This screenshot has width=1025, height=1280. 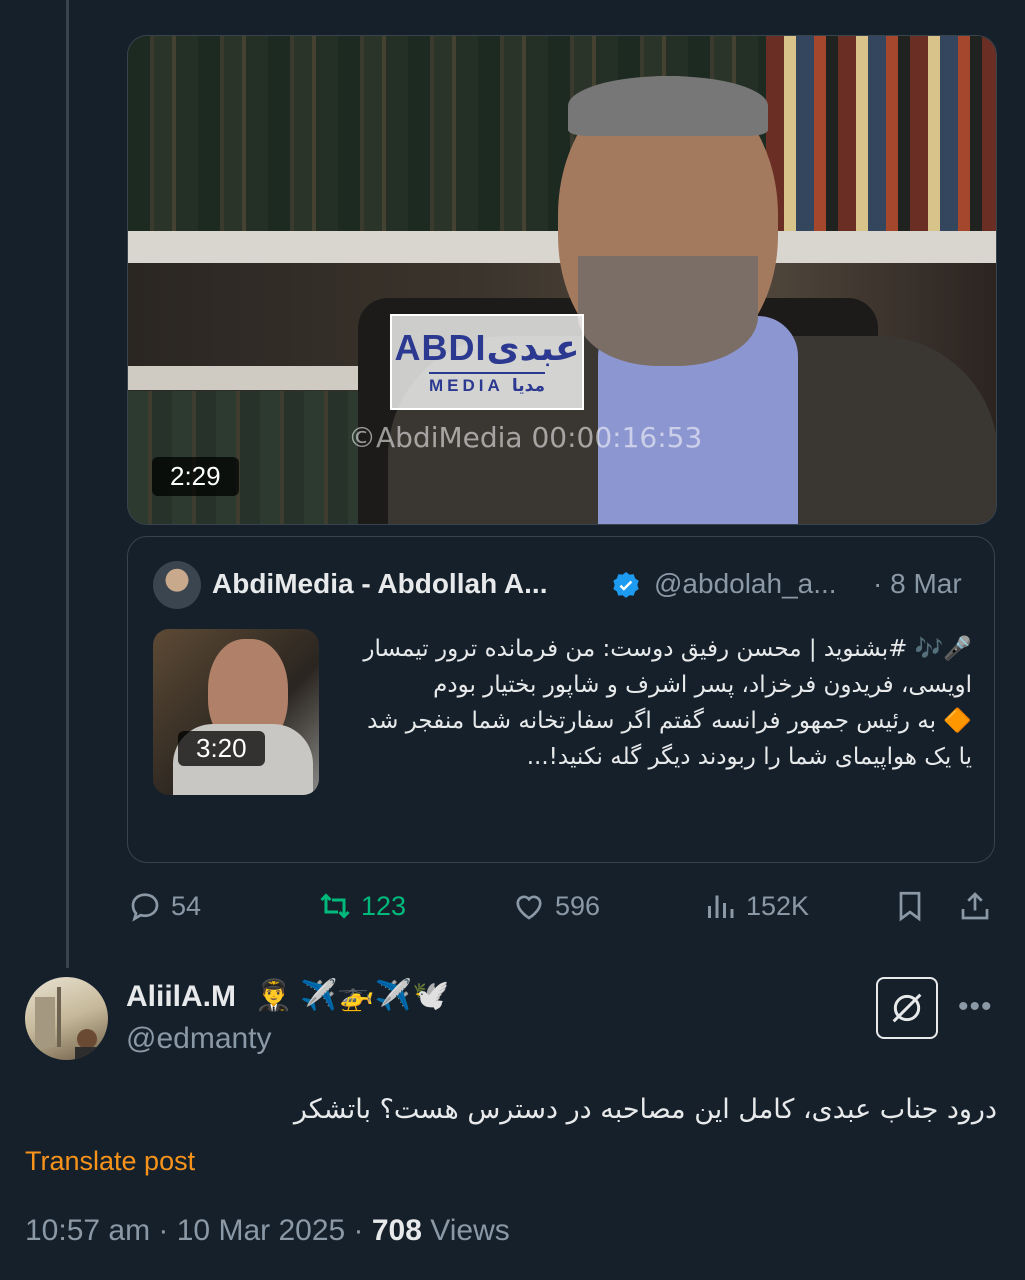 I want to click on heart-icon, so click(x=529, y=907).